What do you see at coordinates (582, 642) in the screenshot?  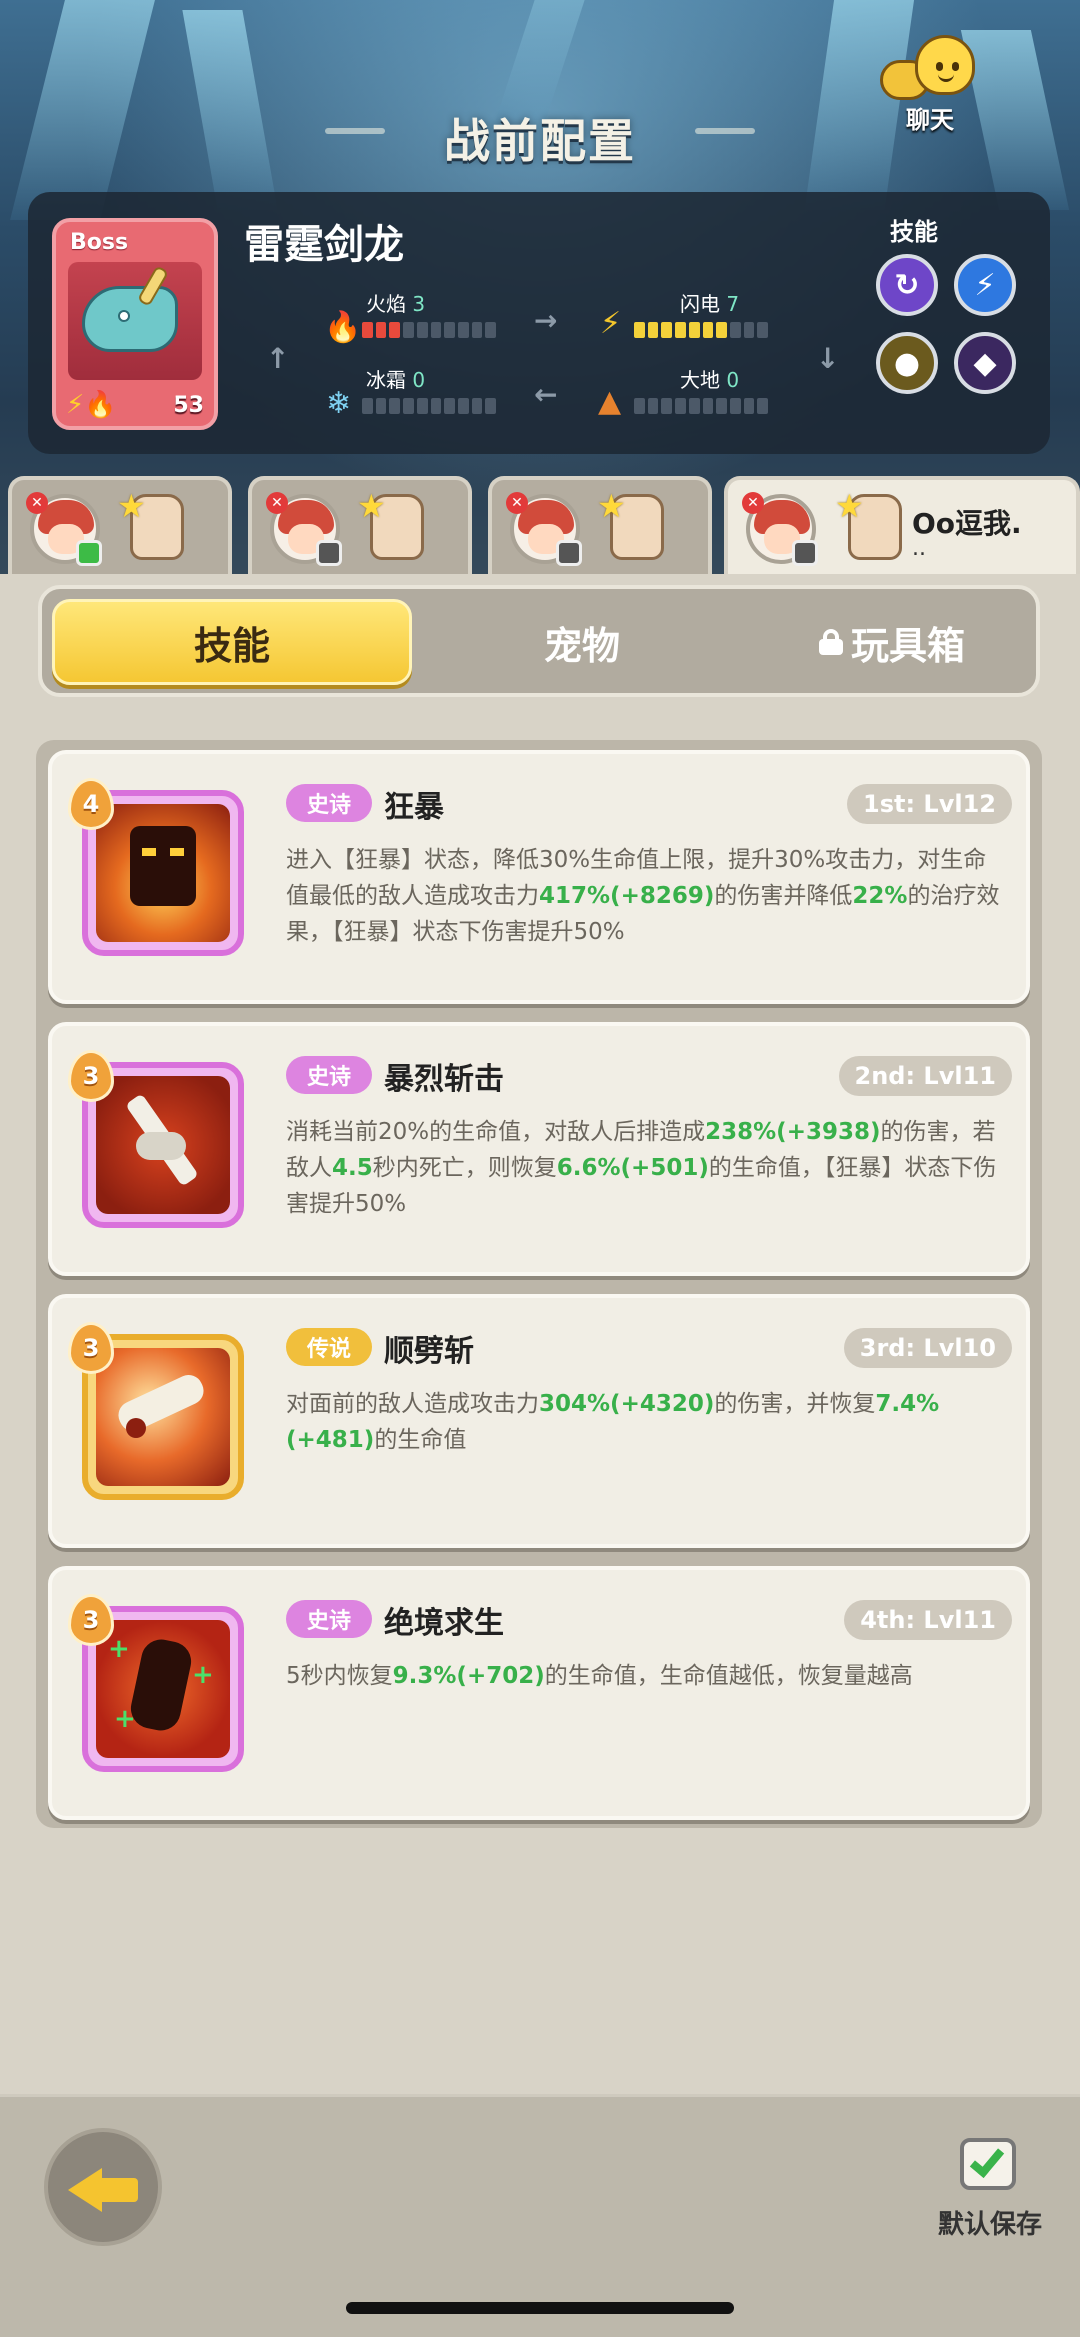 I see `tab-pets: 宠物` at bounding box center [582, 642].